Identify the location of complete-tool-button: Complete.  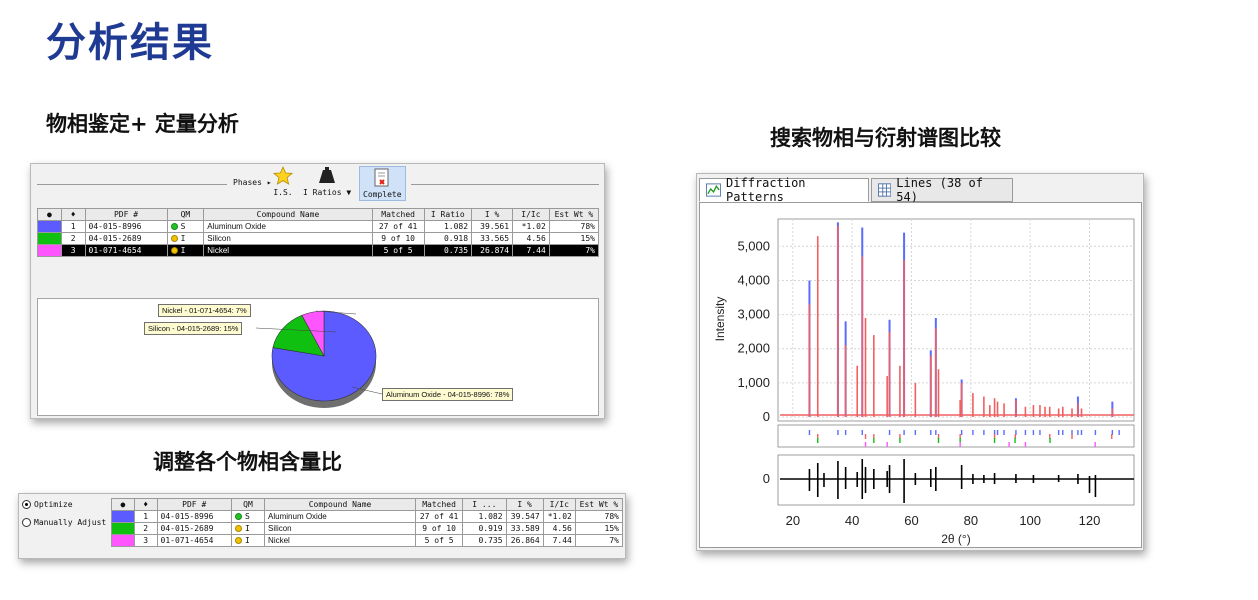
(382, 183).